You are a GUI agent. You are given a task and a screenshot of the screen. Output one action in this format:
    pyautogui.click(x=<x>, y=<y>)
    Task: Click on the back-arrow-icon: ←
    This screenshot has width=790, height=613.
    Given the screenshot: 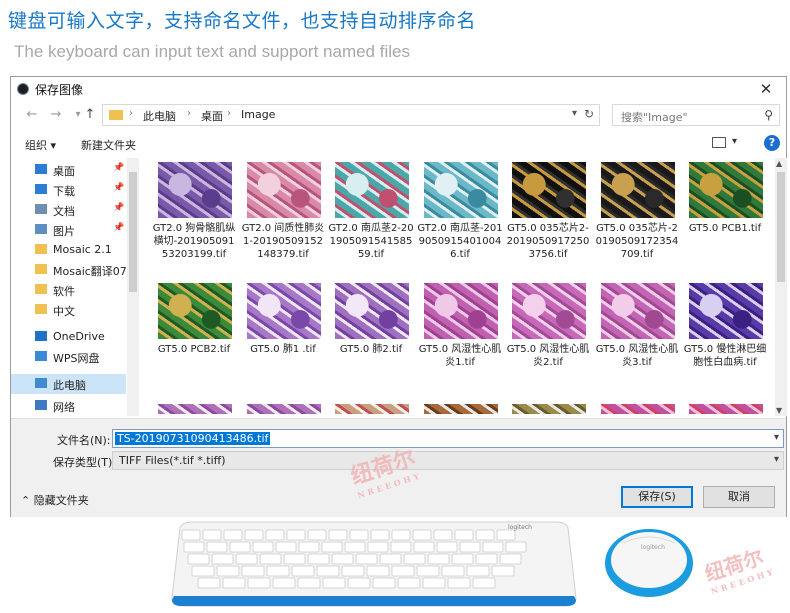 What is the action you would take?
    pyautogui.click(x=32, y=115)
    